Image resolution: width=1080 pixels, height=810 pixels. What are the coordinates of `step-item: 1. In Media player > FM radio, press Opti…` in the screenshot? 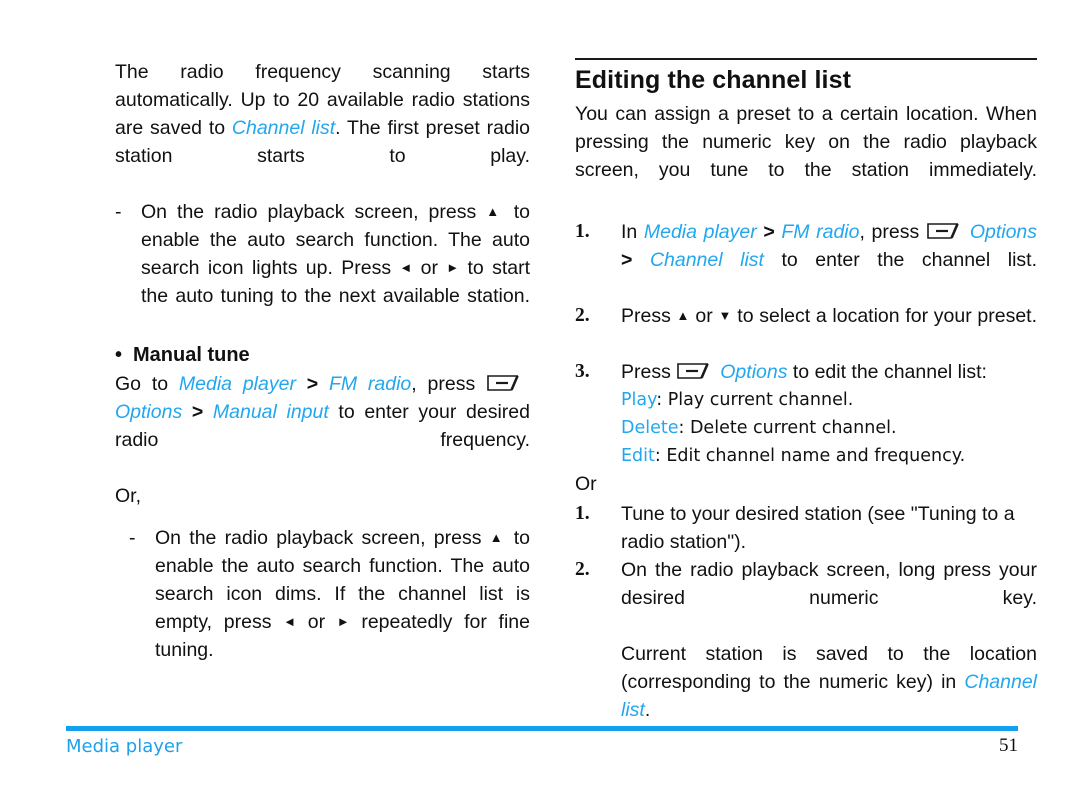 It's located at (806, 260).